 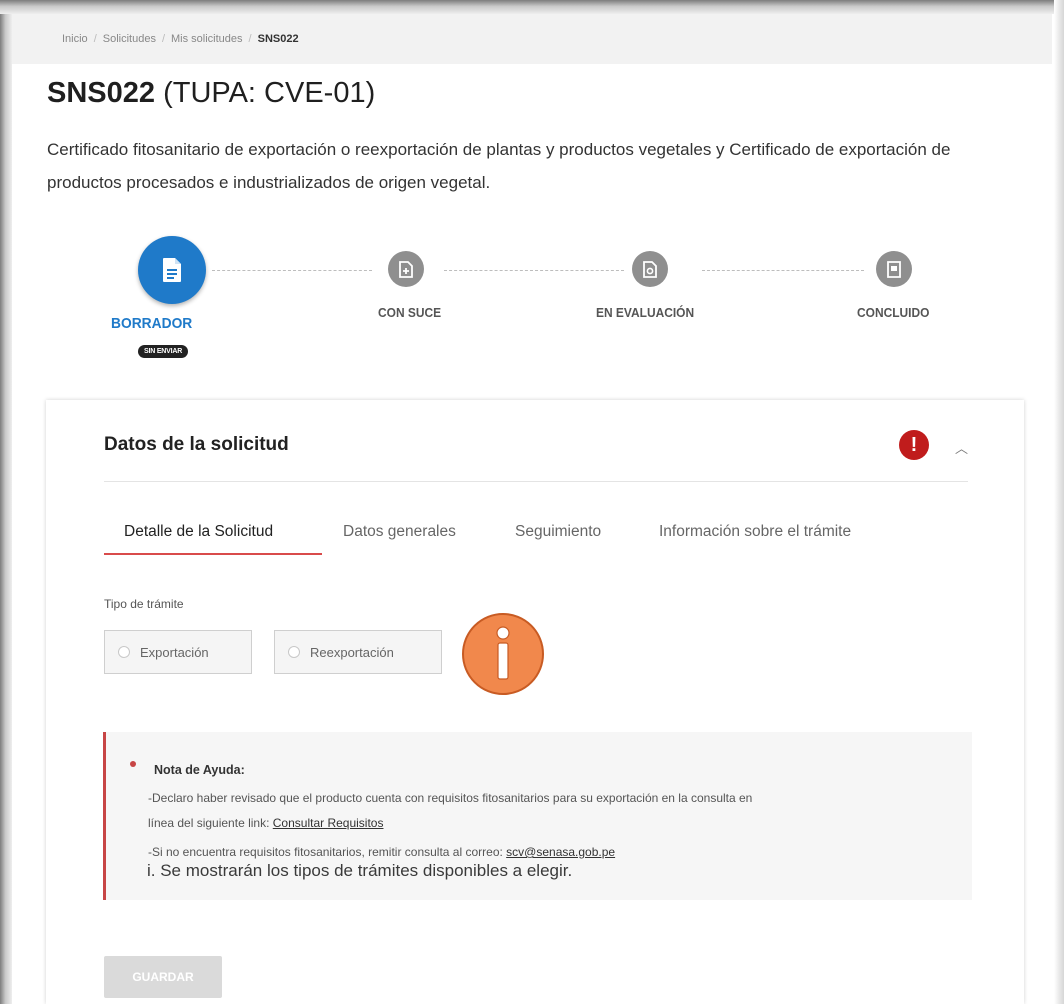 What do you see at coordinates (961, 447) in the screenshot?
I see `chevron-up-icon: ︿` at bounding box center [961, 447].